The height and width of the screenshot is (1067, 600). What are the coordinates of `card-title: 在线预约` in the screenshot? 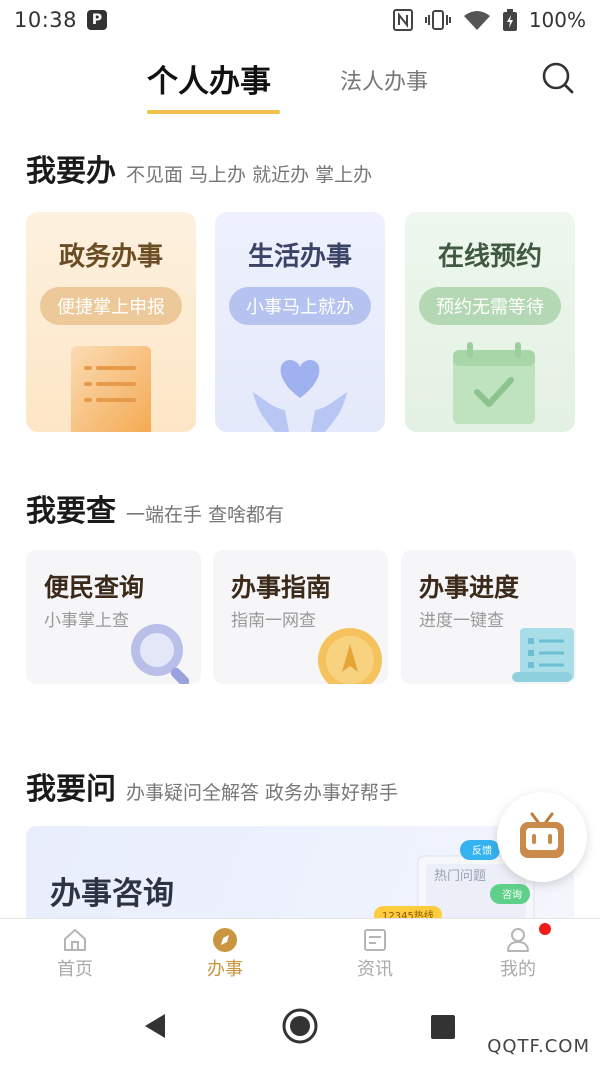 It's located at (489, 257).